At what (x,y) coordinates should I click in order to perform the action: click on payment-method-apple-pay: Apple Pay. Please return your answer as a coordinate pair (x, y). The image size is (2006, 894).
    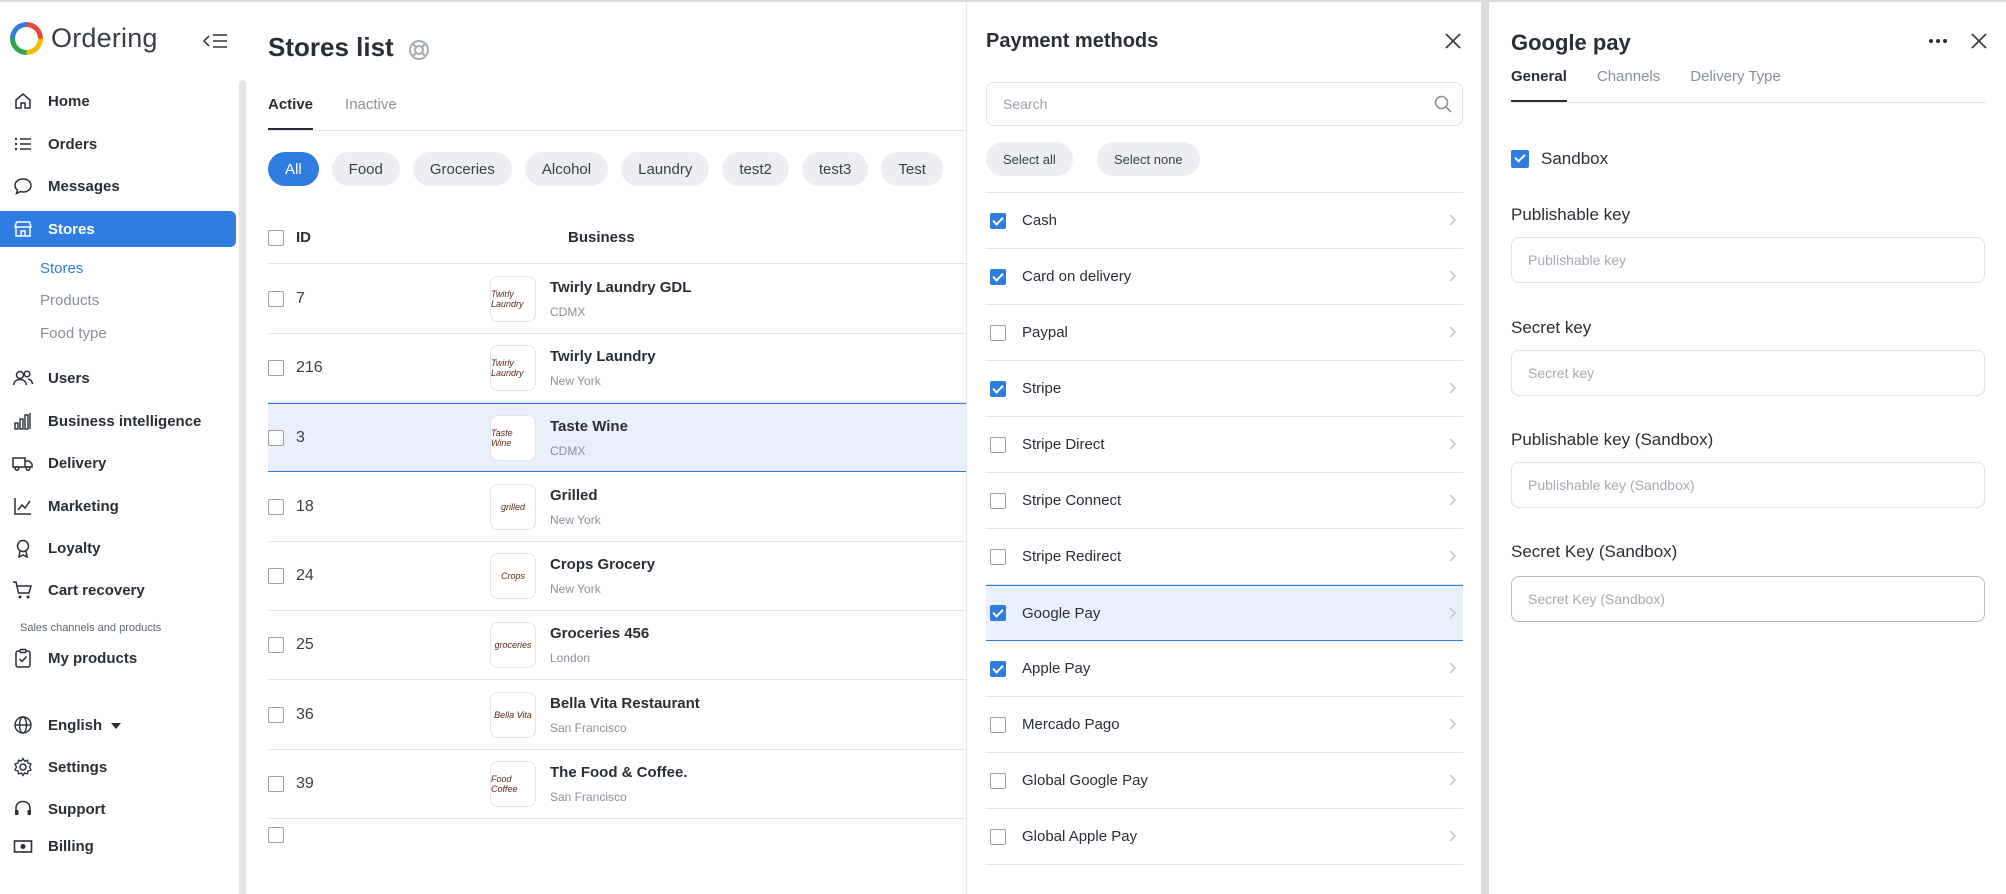
    Looking at the image, I should click on (1224, 669).